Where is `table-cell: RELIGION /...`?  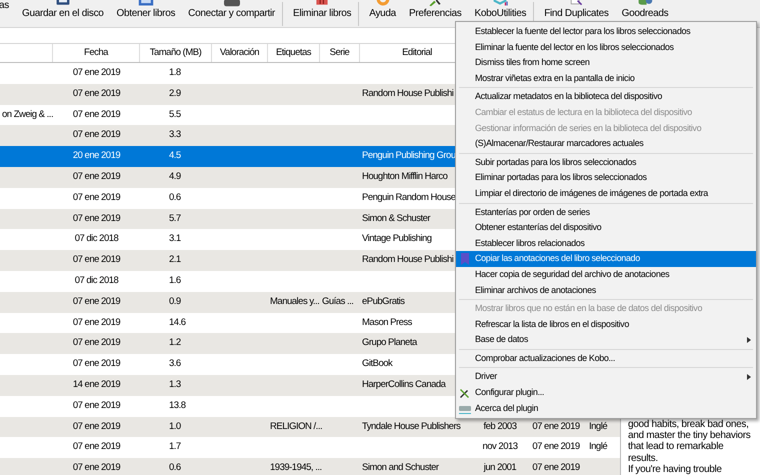 table-cell: RELIGION /... is located at coordinates (296, 426).